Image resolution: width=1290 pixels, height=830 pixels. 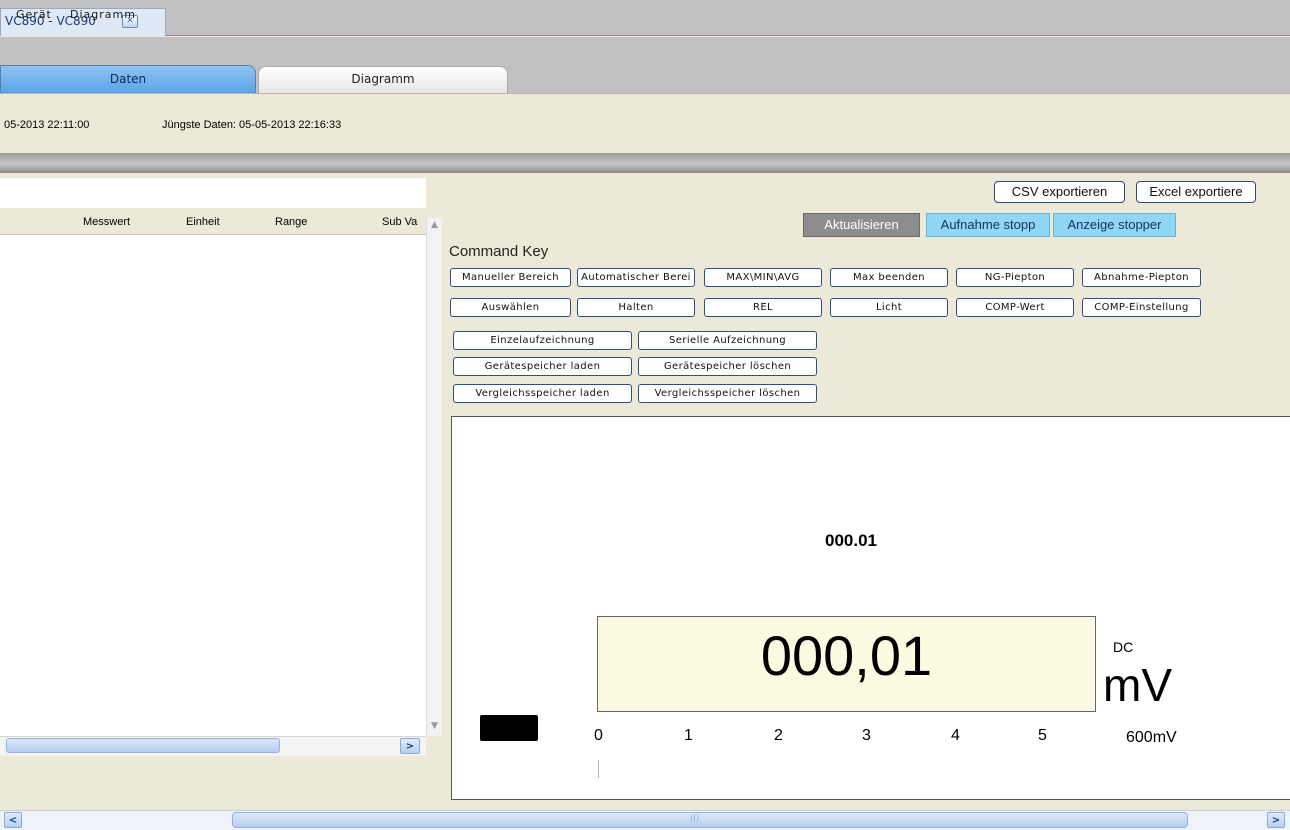 I want to click on refresh-button: Aktualisieren, so click(x=861, y=225).